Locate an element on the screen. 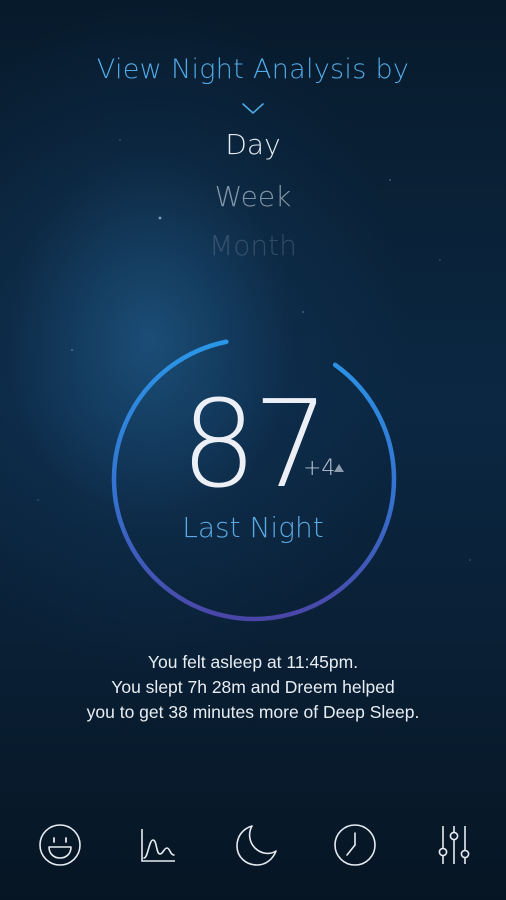 The width and height of the screenshot is (506, 900). clock-icon is located at coordinates (355, 845).